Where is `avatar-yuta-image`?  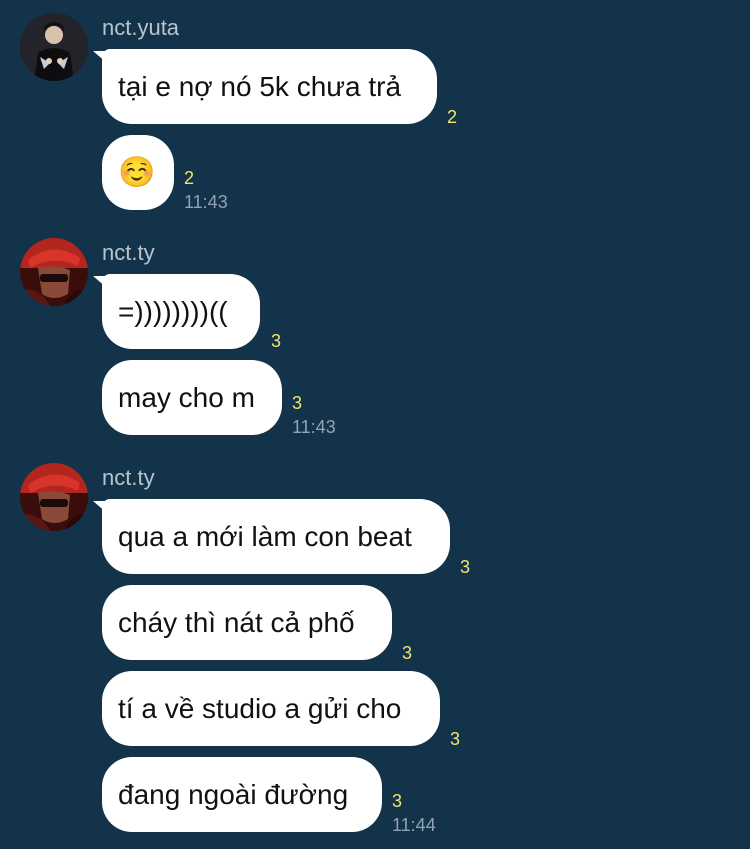 avatar-yuta-image is located at coordinates (54, 47).